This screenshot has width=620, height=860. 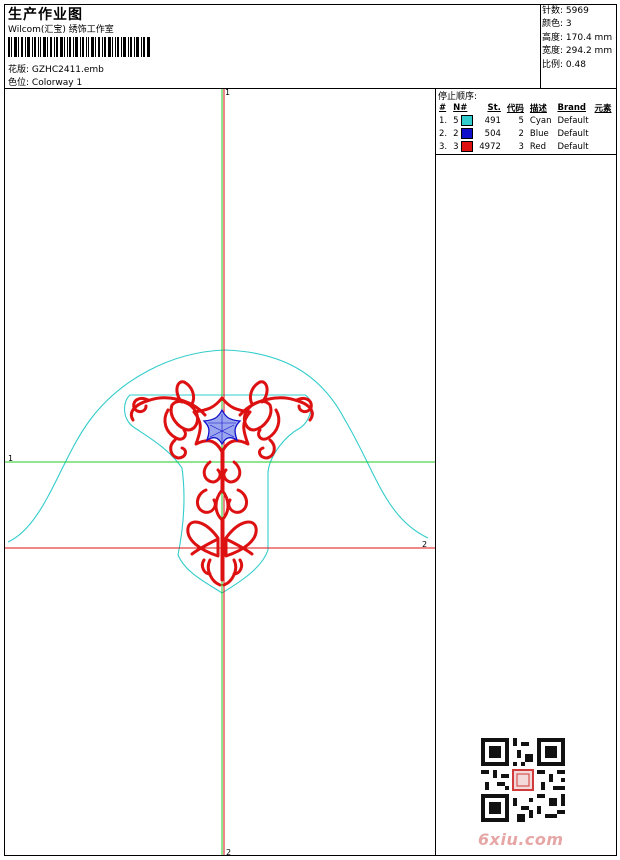 I want to click on sequence-divider, so click(x=526, y=154).